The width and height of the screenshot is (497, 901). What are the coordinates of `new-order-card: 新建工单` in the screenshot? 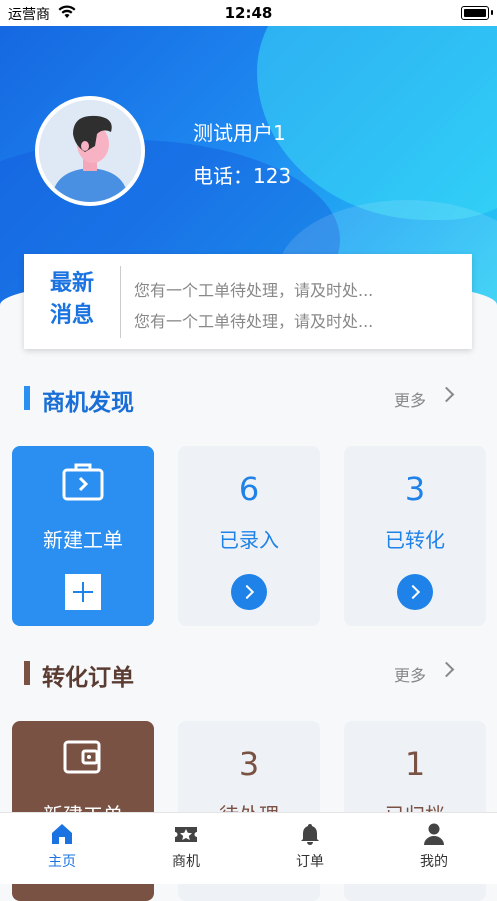 It's located at (83, 536).